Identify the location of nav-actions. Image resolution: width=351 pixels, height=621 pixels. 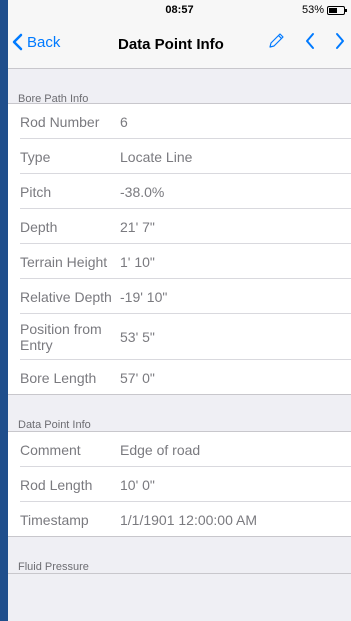
(306, 41).